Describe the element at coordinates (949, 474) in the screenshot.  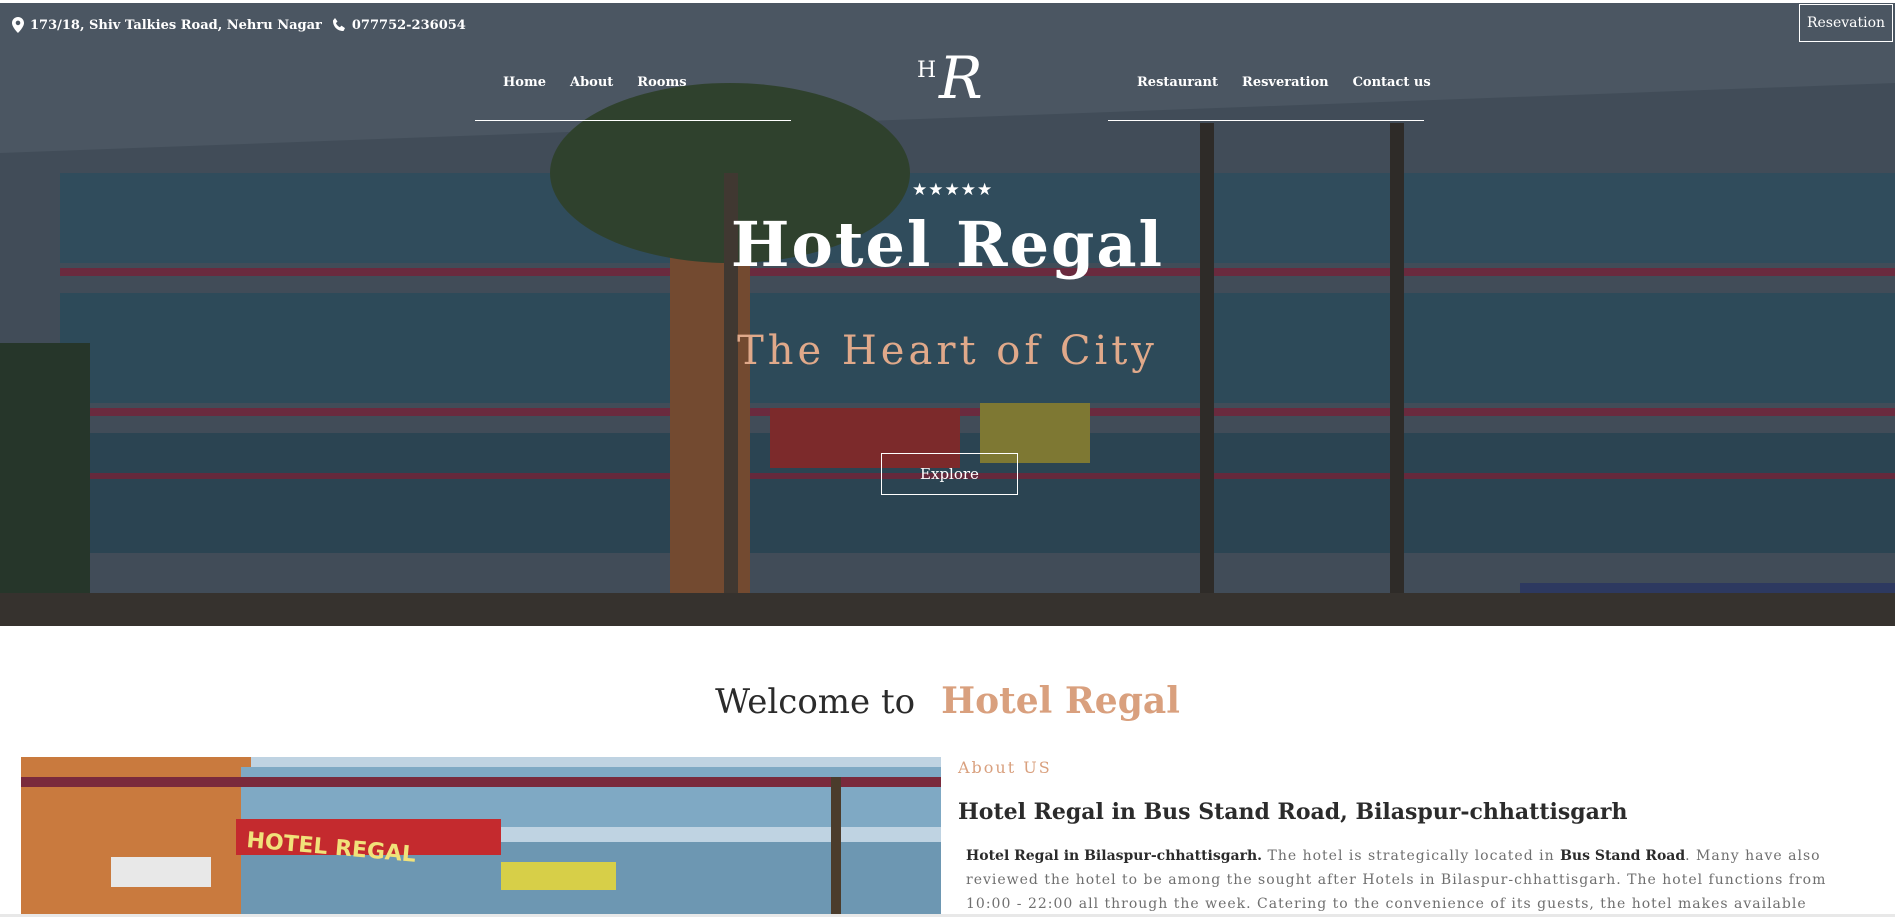
I see `explore-button: Explore` at that location.